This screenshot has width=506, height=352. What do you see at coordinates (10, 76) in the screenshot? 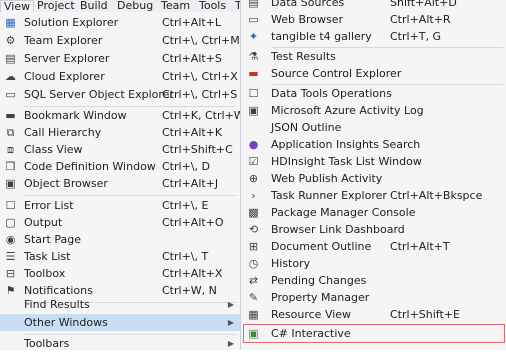
I see `cloud-icon: ☁` at bounding box center [10, 76].